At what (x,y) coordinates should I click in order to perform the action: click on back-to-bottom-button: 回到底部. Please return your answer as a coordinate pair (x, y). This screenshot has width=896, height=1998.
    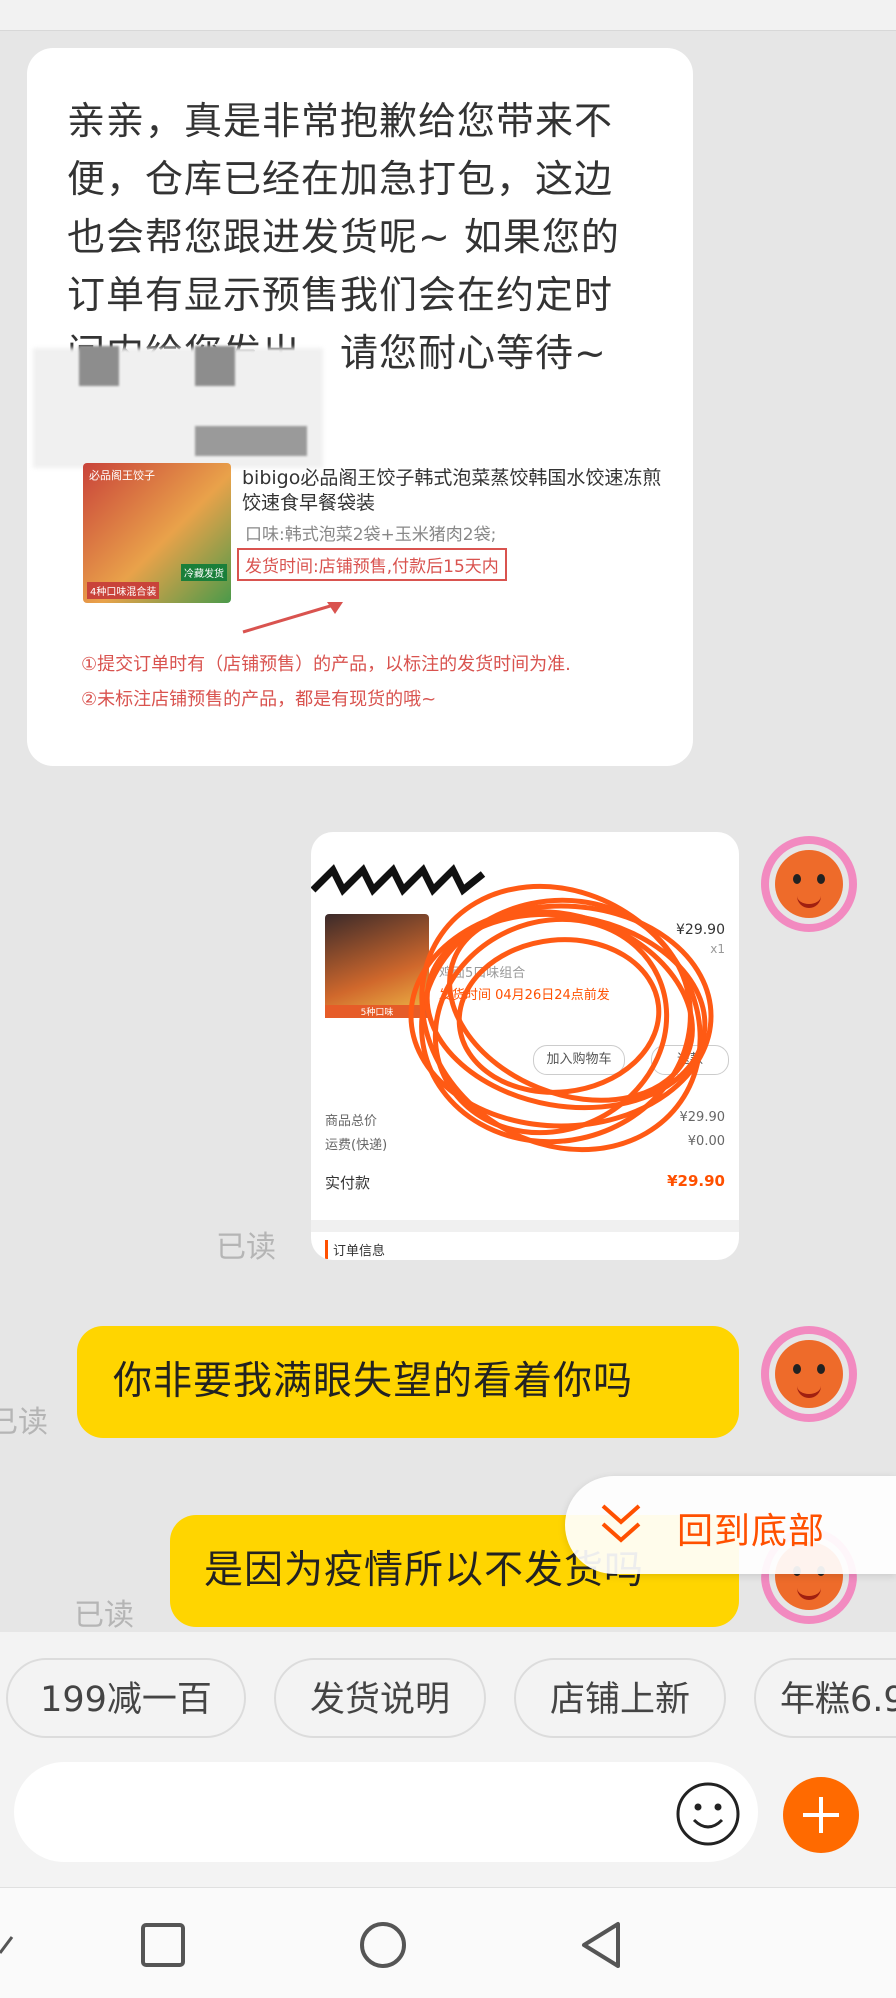
    Looking at the image, I should click on (730, 1525).